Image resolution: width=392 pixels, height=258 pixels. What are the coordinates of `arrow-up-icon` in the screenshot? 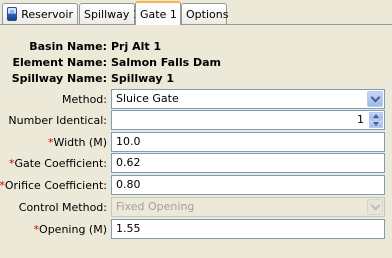 It's located at (376, 116).